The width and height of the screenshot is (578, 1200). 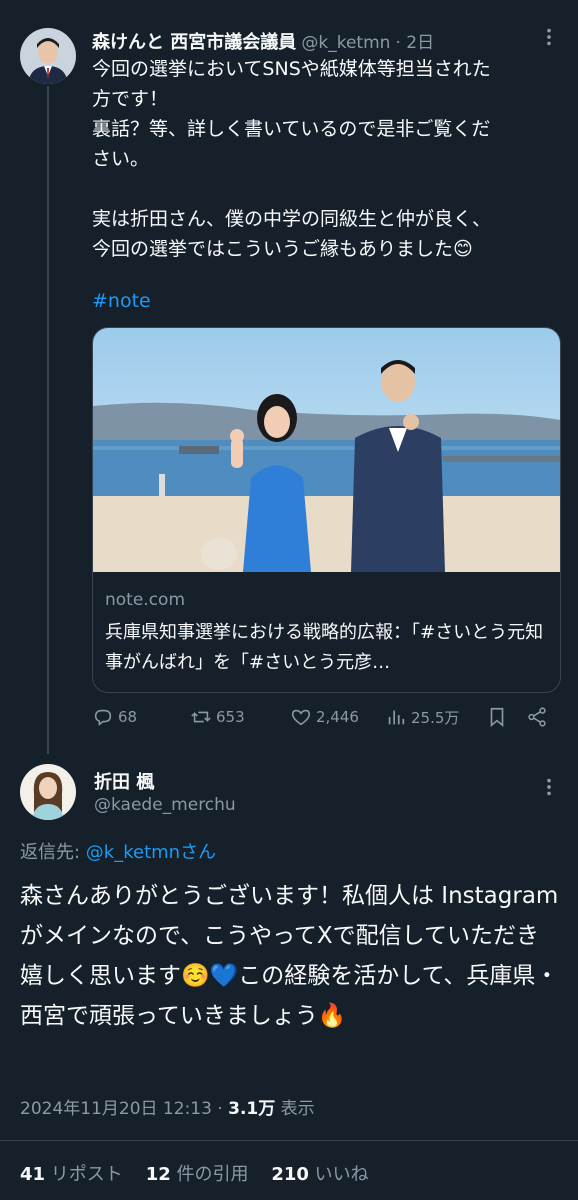 What do you see at coordinates (338, 1174) in the screenshot?
I see `likes-label: いいね` at bounding box center [338, 1174].